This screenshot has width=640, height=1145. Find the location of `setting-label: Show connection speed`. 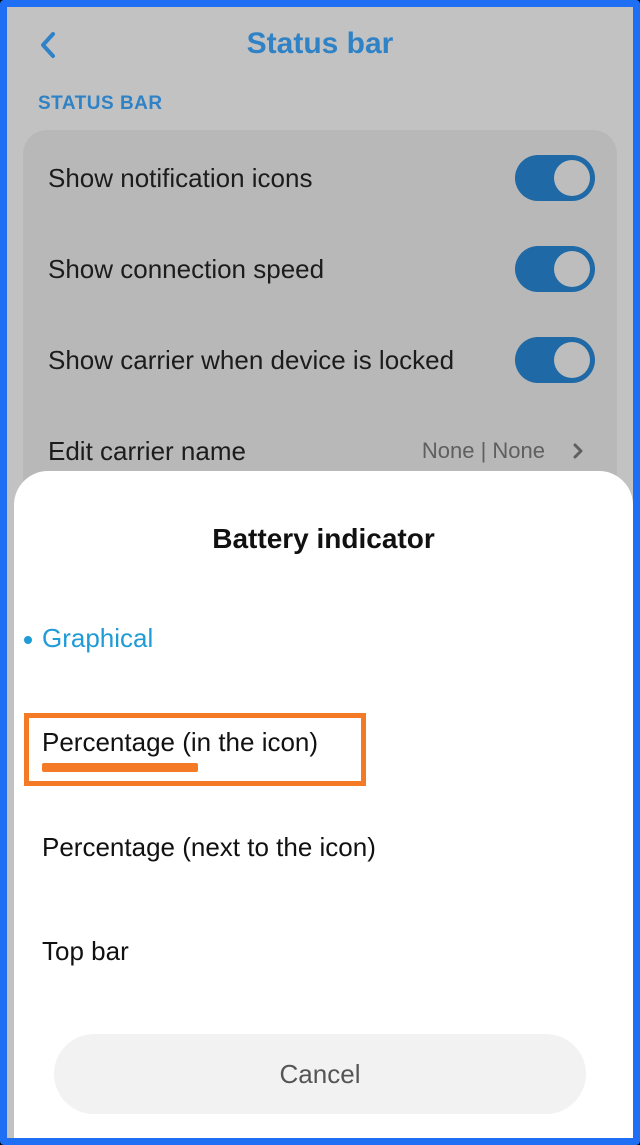

setting-label: Show connection speed is located at coordinates (186, 268).